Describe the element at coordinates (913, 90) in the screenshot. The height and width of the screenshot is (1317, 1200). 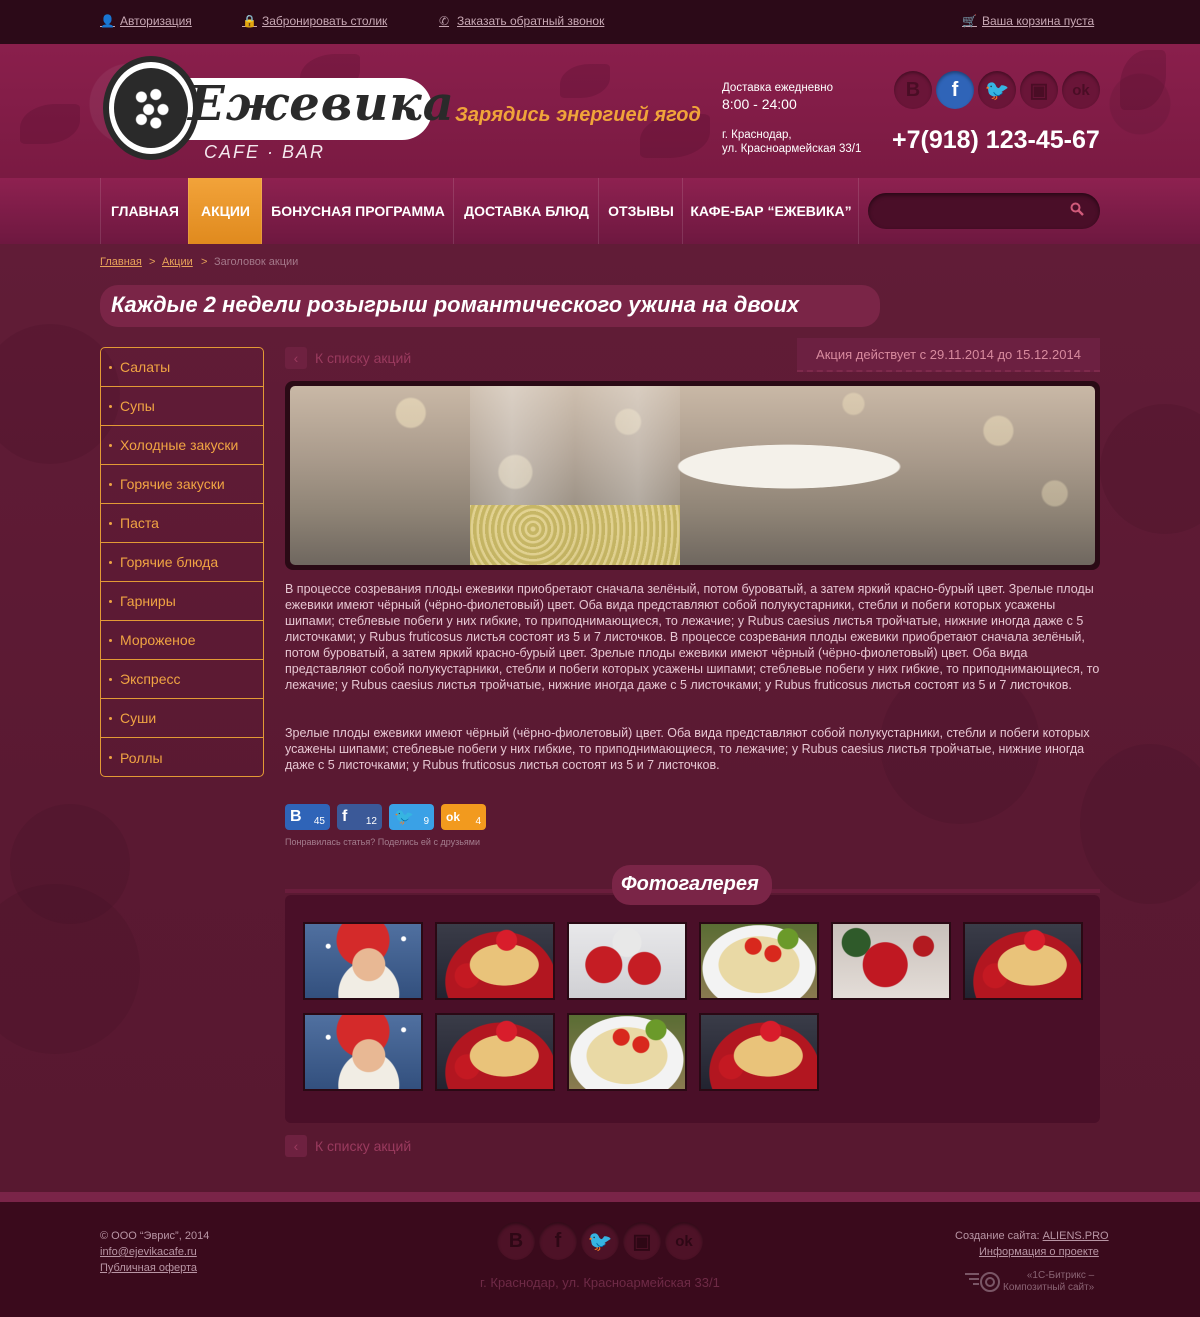
I see `vk-icon: B` at that location.